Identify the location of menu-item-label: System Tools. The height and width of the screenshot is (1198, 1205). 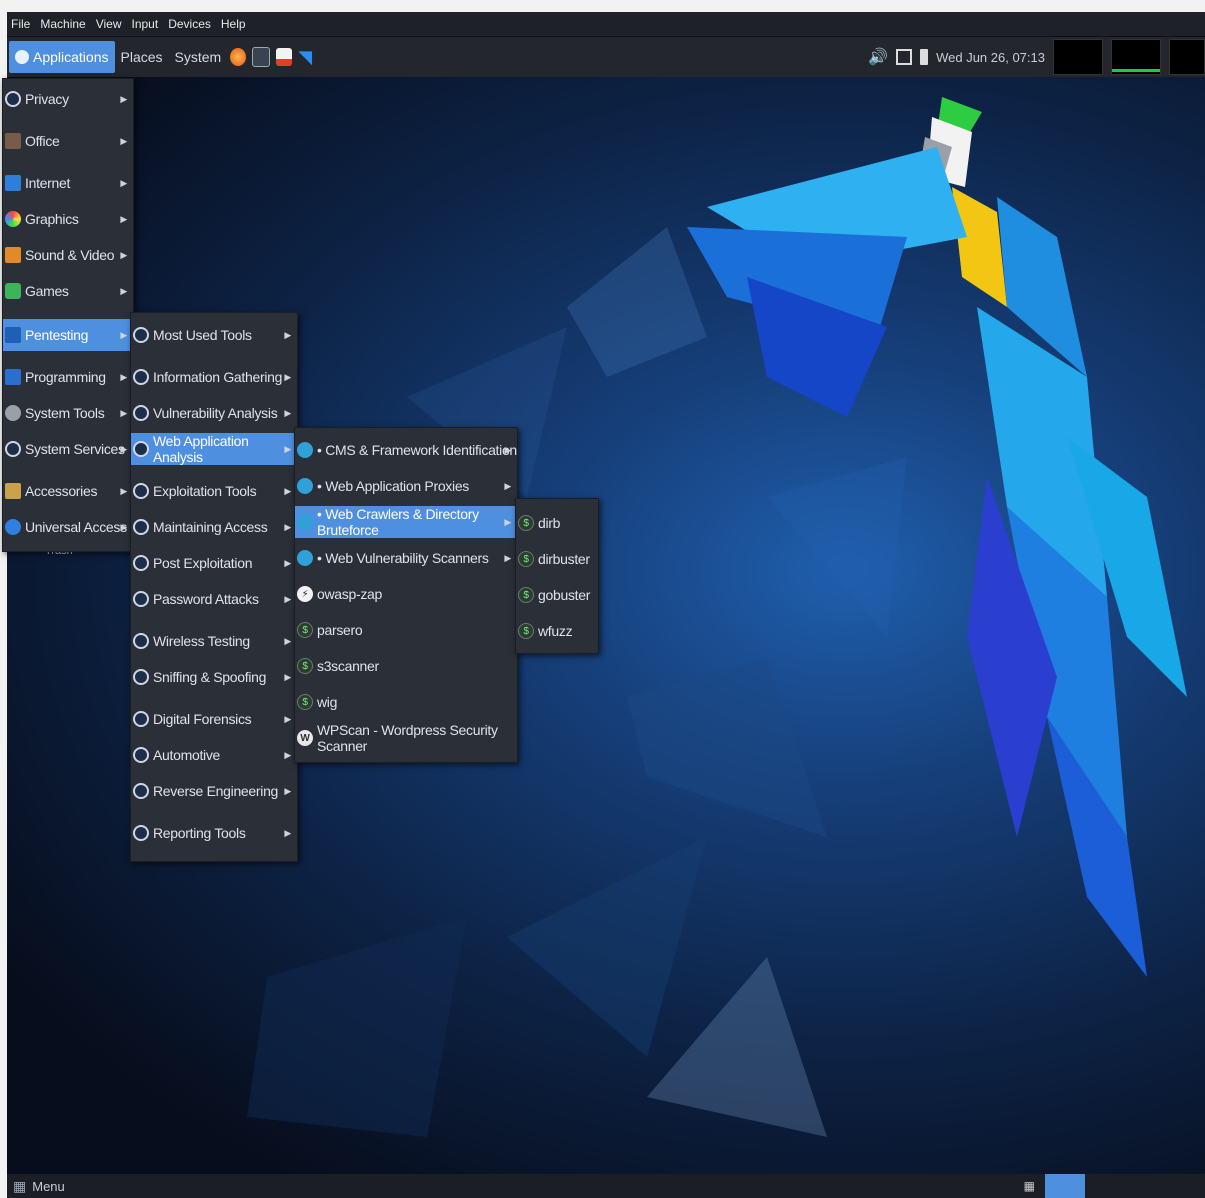
(65, 413).